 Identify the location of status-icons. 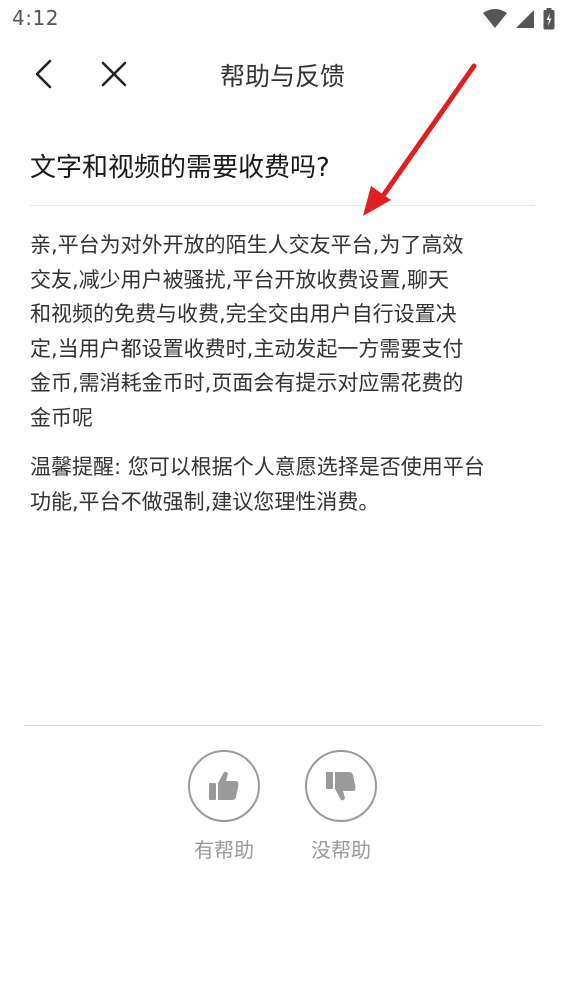
(519, 19).